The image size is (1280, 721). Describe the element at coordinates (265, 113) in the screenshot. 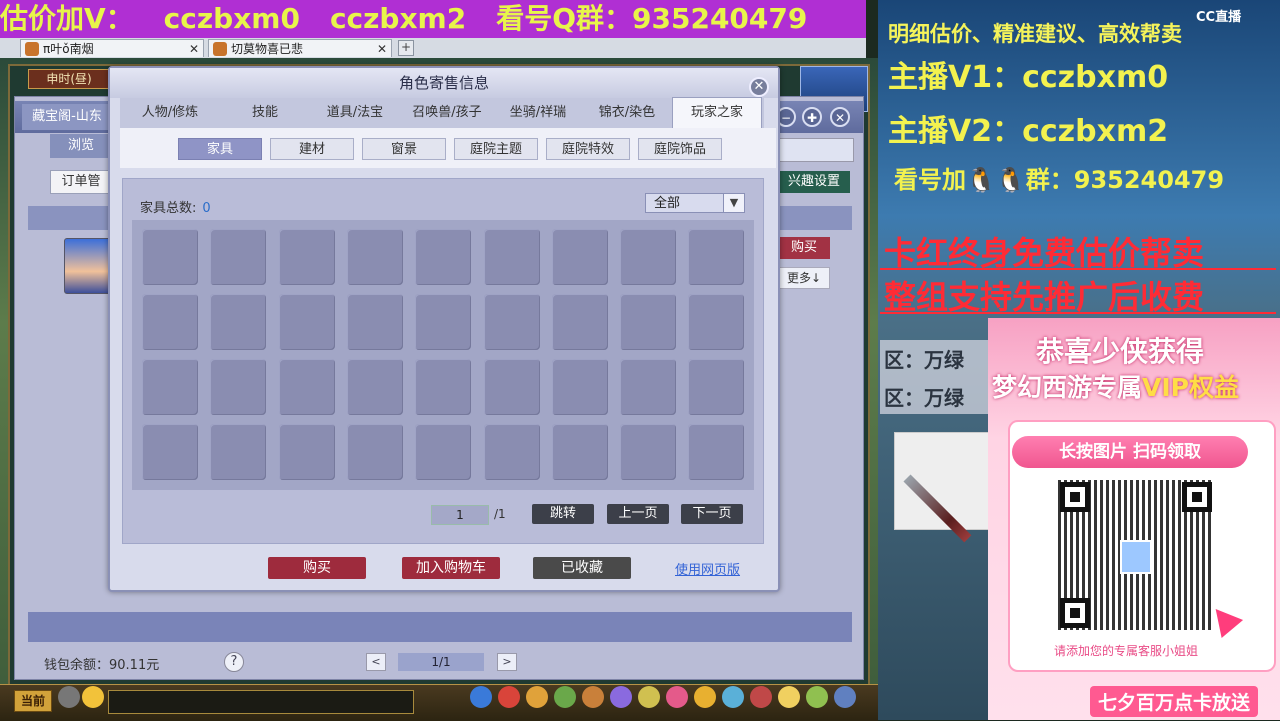

I see `main-tab: 技能` at that location.